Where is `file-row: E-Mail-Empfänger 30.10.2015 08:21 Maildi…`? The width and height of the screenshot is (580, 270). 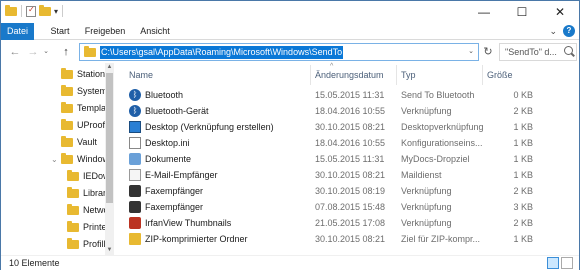
file-row: E-Mail-Empfänger 30.10.2015 08:21 Maildi… is located at coordinates (349, 175).